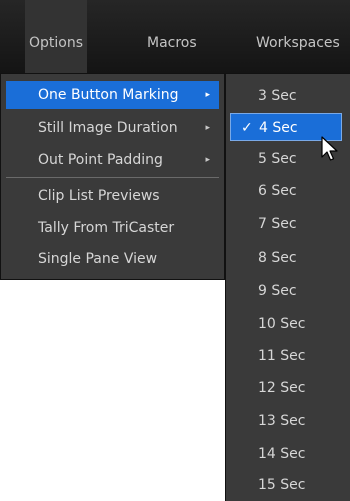  I want to click on submenu-item-15-sec: 15 Sec, so click(286, 485).